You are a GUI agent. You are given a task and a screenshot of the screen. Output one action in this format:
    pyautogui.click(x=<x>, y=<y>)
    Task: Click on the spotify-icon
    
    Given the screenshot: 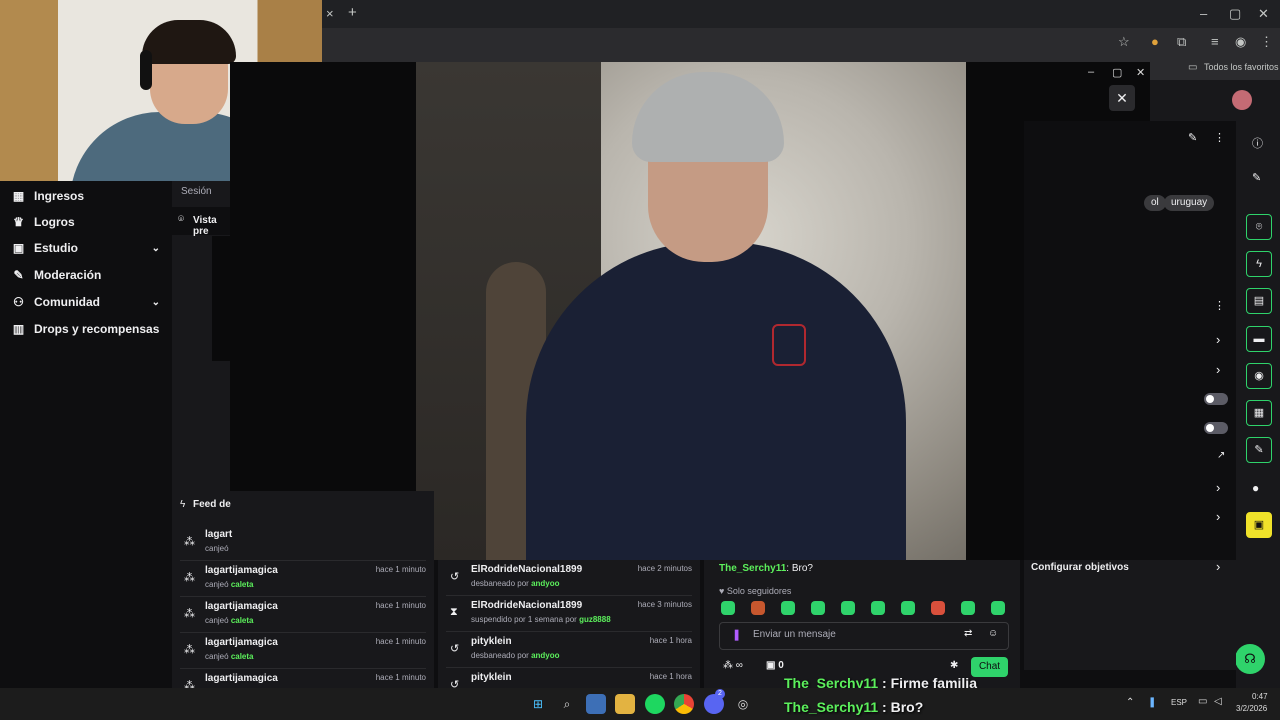 What is the action you would take?
    pyautogui.click(x=655, y=704)
    